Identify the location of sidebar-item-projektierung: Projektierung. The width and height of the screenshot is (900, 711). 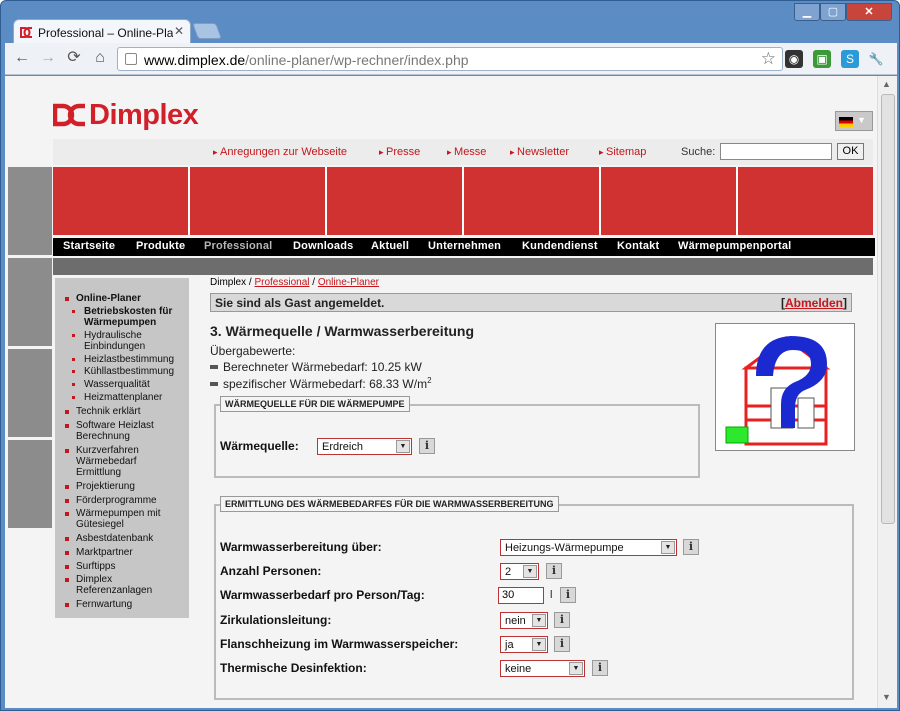
(105, 487).